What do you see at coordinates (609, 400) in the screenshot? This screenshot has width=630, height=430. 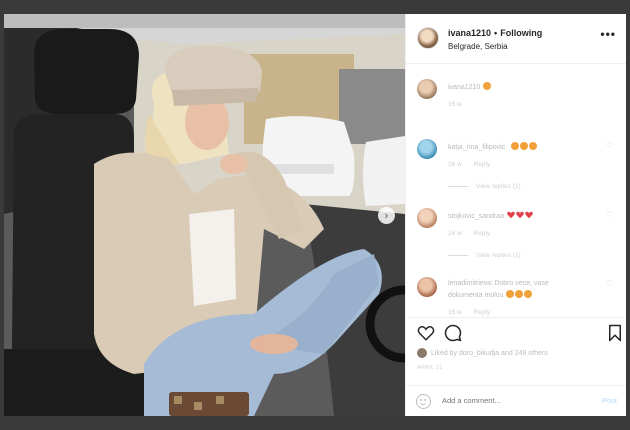 I see `post-comment-button: Post` at bounding box center [609, 400].